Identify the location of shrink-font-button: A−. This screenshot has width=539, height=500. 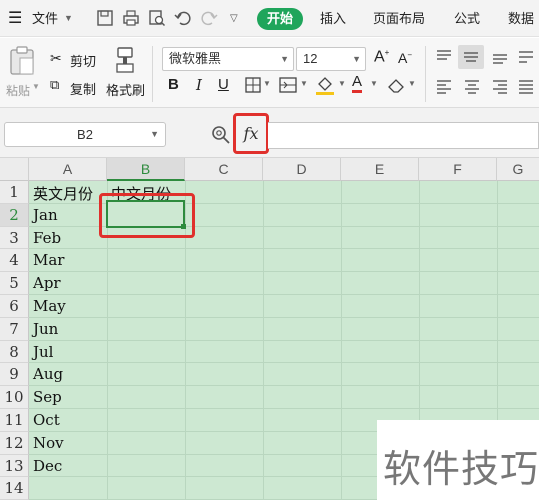
(405, 58).